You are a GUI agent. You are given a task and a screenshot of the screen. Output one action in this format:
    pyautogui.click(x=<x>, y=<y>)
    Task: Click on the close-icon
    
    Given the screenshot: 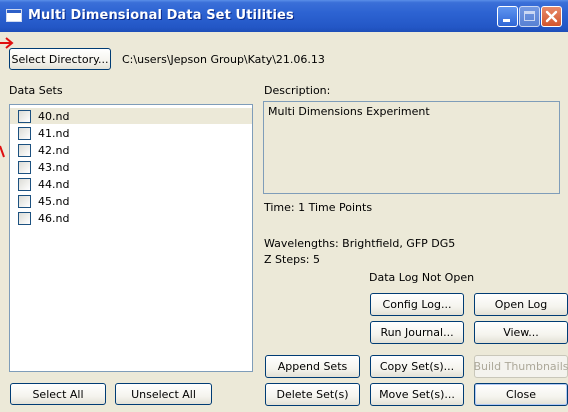 What is the action you would take?
    pyautogui.click(x=551, y=16)
    